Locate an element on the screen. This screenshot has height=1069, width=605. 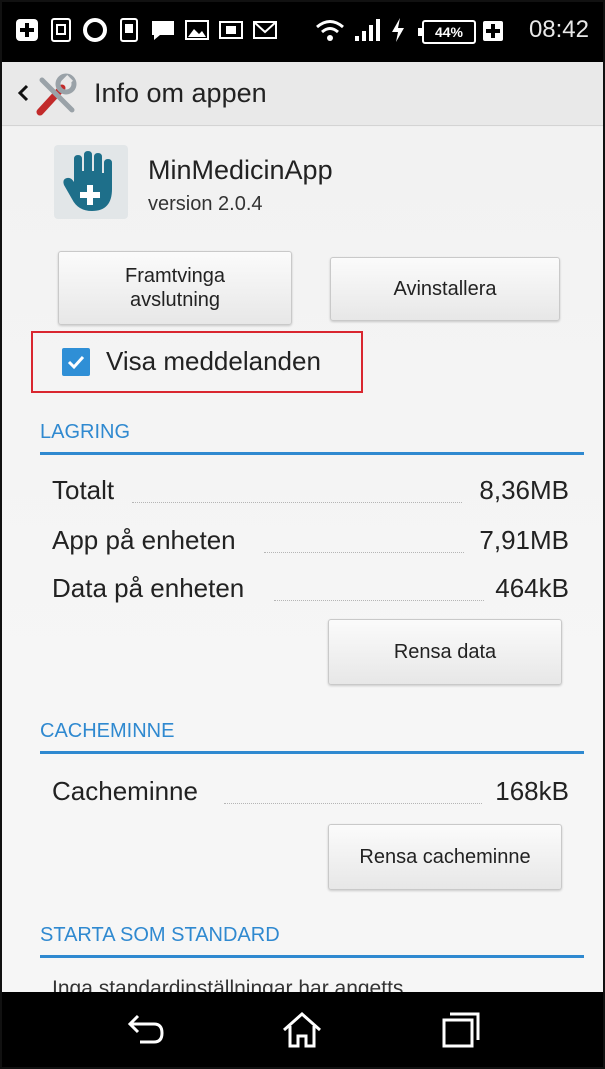
back-icon is located at coordinates (144, 1030).